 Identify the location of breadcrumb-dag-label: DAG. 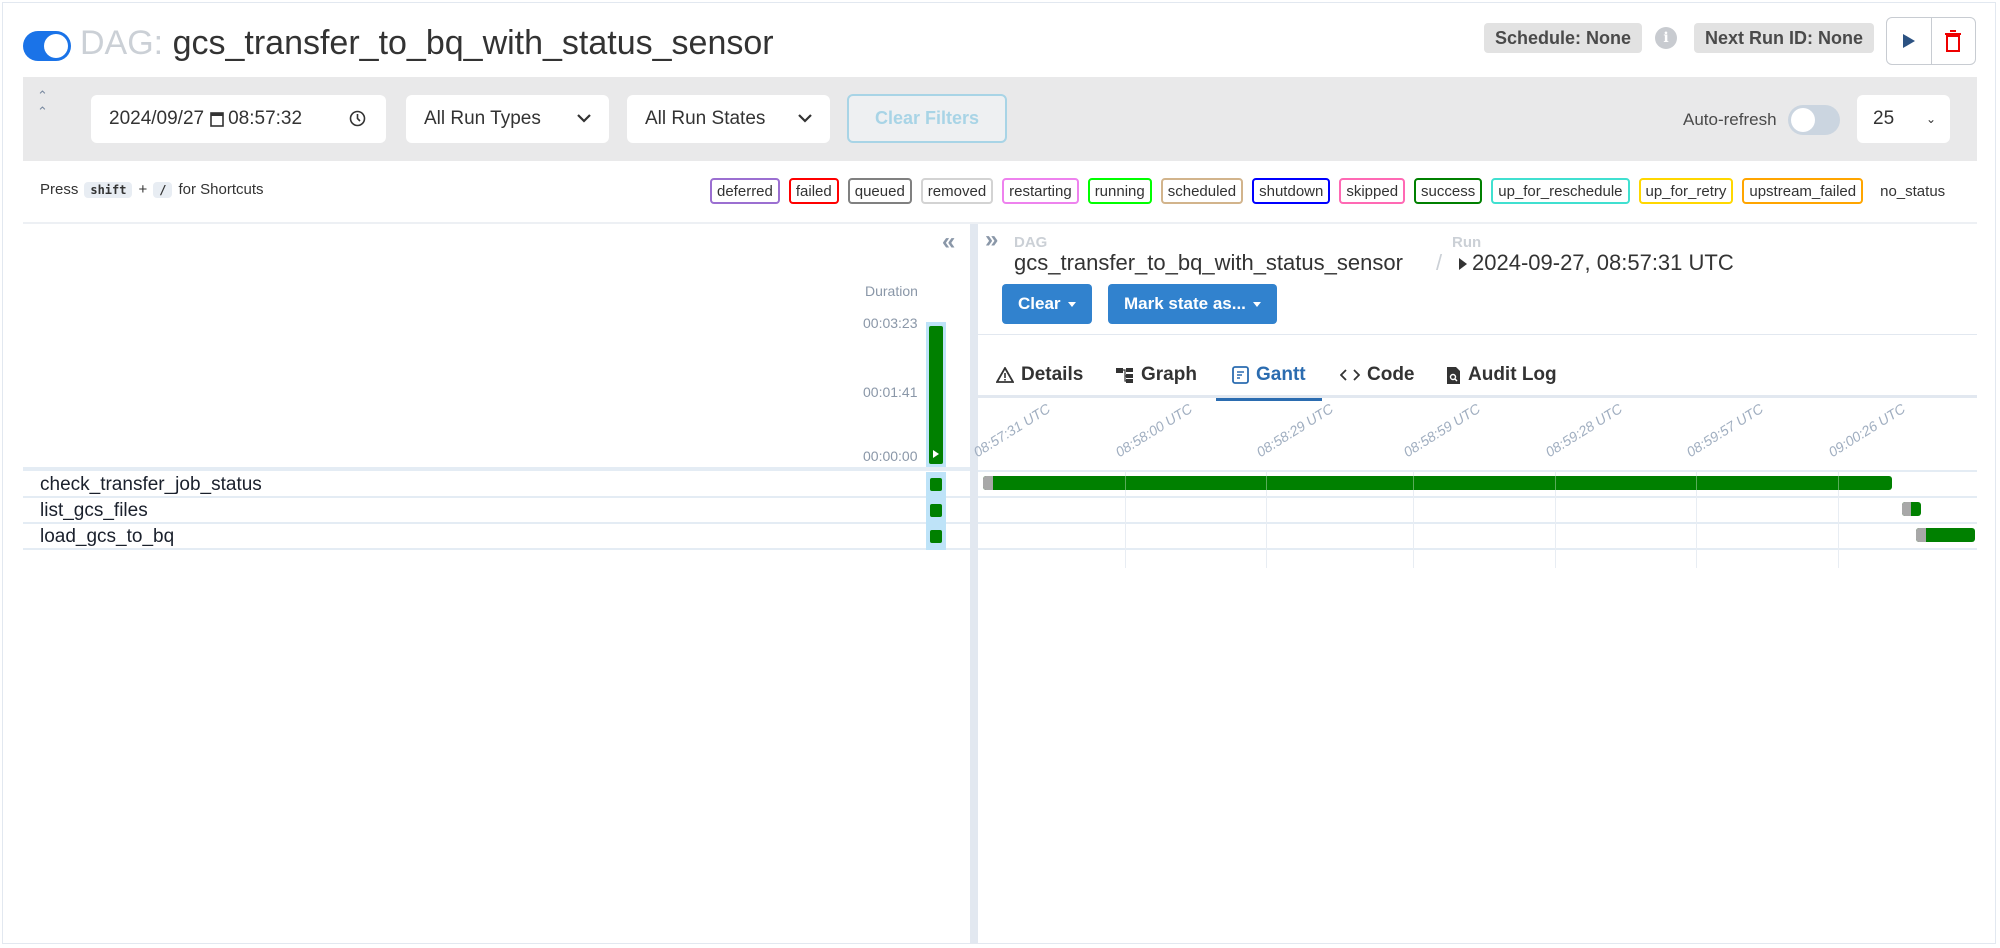
(1031, 242).